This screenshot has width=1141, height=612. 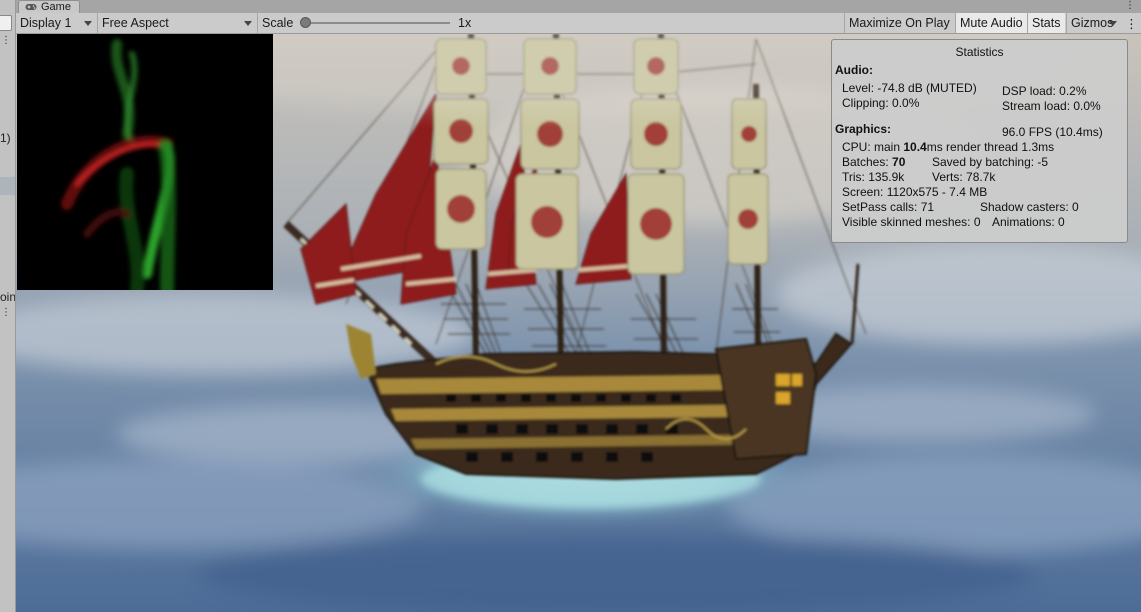 I want to click on tab-game: Game, so click(x=49, y=6).